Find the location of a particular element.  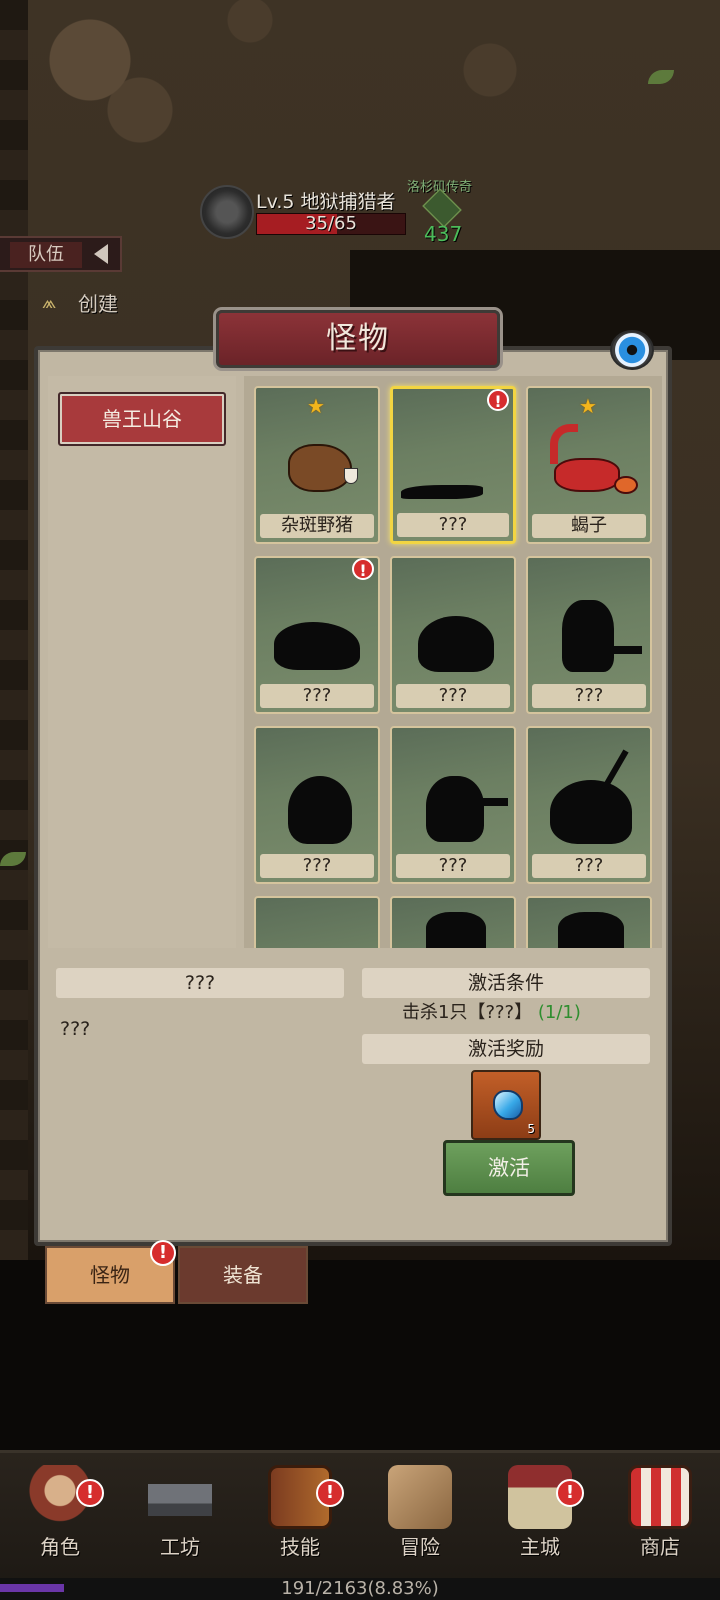

nav-item-character: ! 角色 is located at coordinates (60, 1525).